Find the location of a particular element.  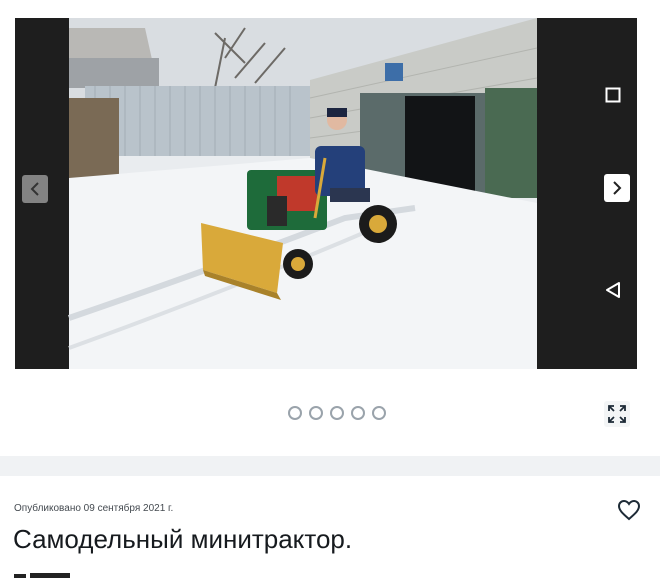

square-icon is located at coordinates (613, 95).